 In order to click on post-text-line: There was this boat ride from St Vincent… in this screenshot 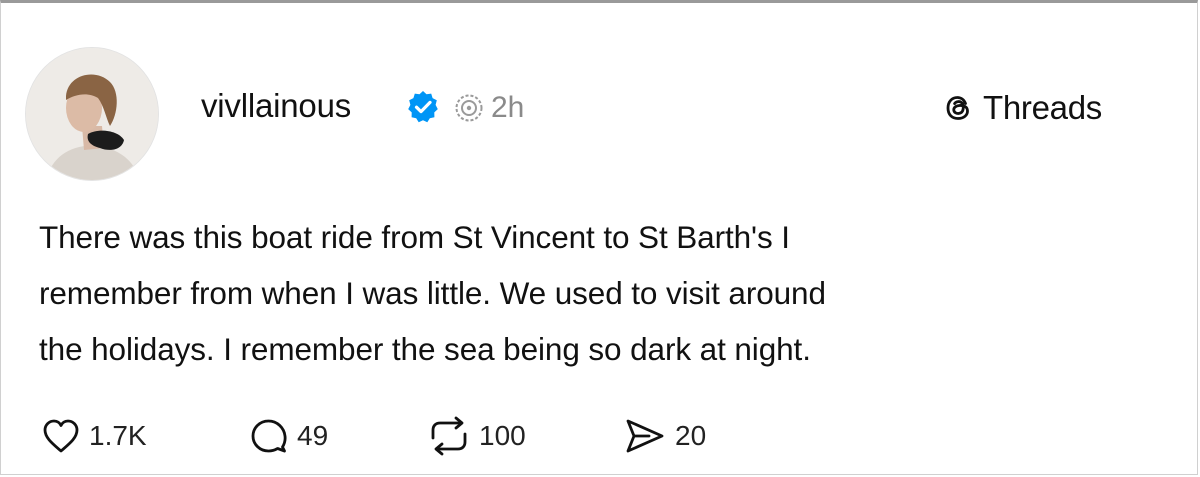, I will do `click(414, 237)`.